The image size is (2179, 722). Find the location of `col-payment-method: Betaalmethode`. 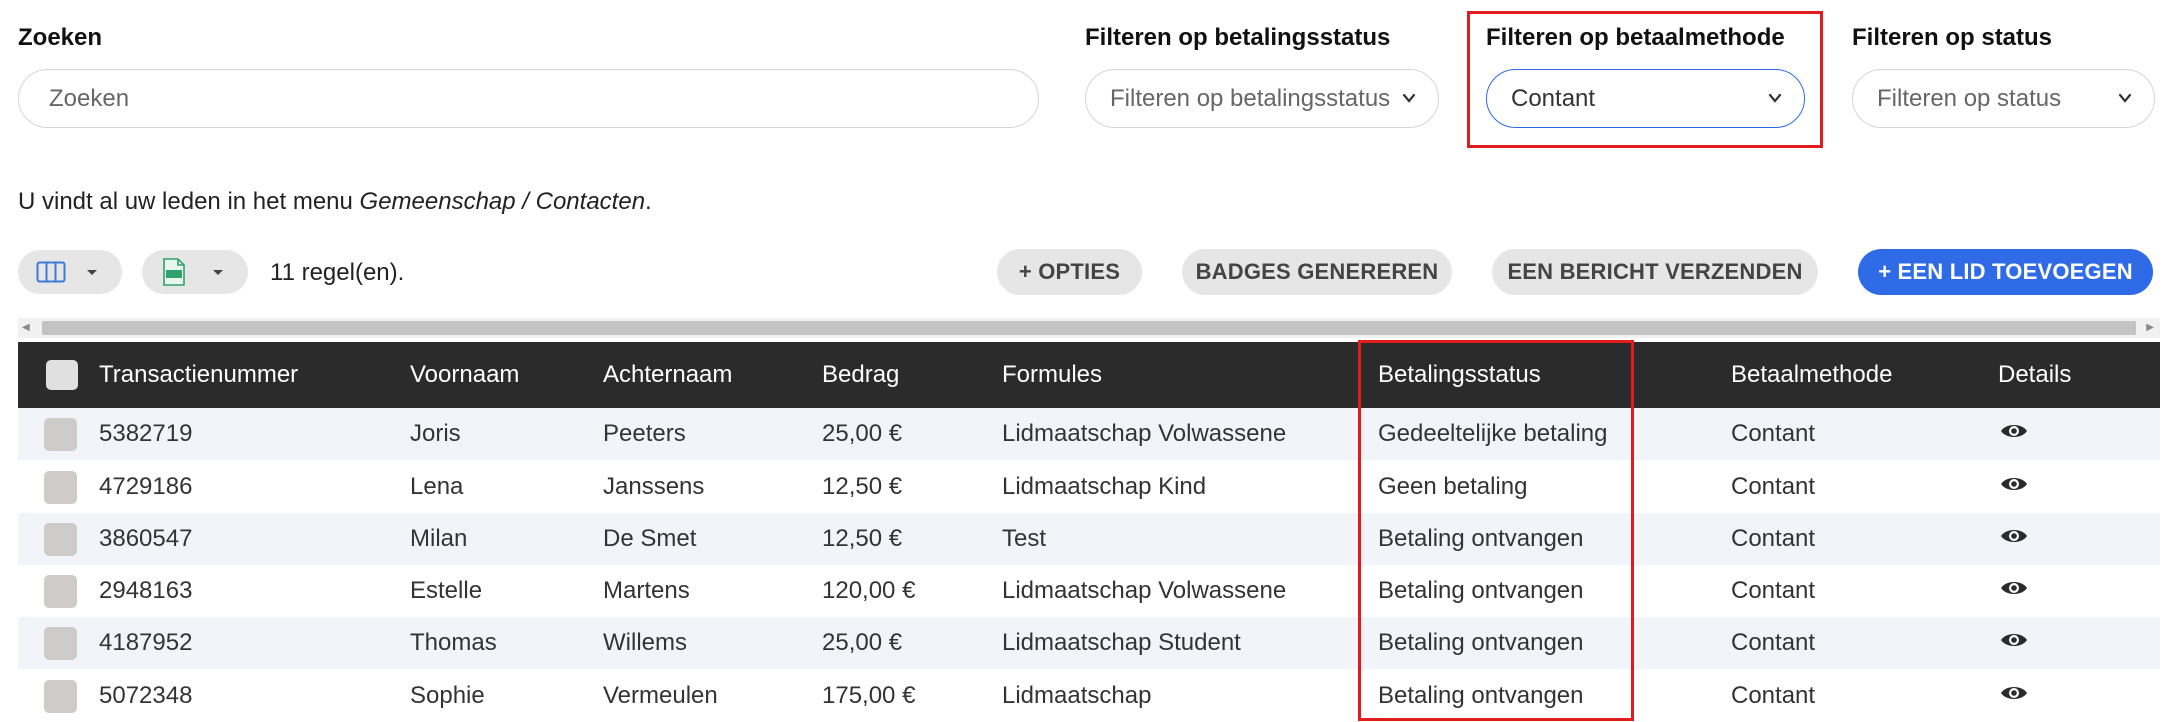

col-payment-method: Betaalmethode is located at coordinates (1811, 375).